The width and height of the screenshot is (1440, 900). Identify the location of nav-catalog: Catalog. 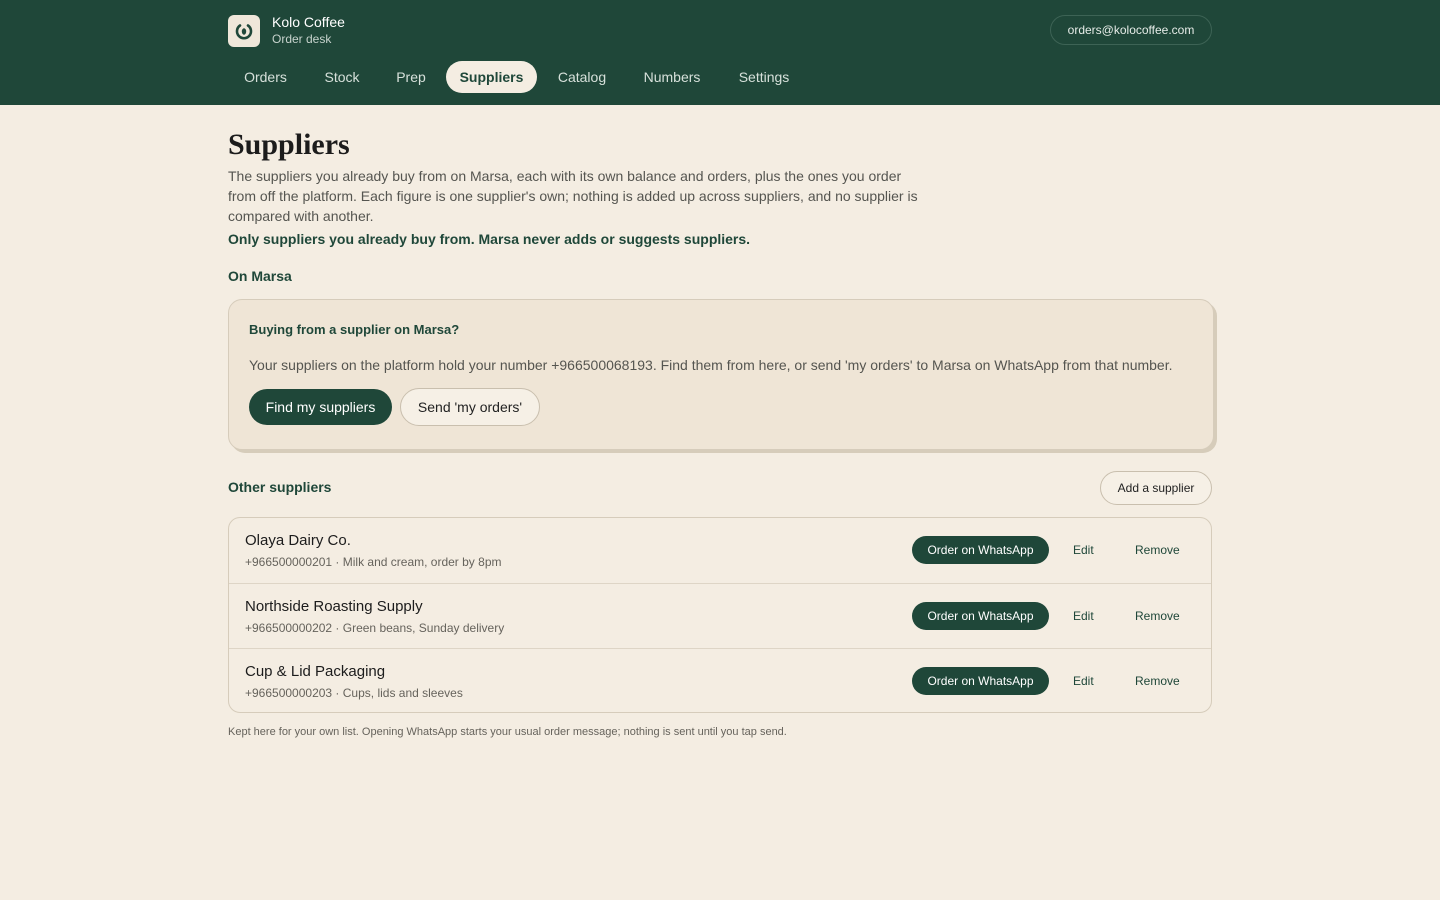
(582, 77).